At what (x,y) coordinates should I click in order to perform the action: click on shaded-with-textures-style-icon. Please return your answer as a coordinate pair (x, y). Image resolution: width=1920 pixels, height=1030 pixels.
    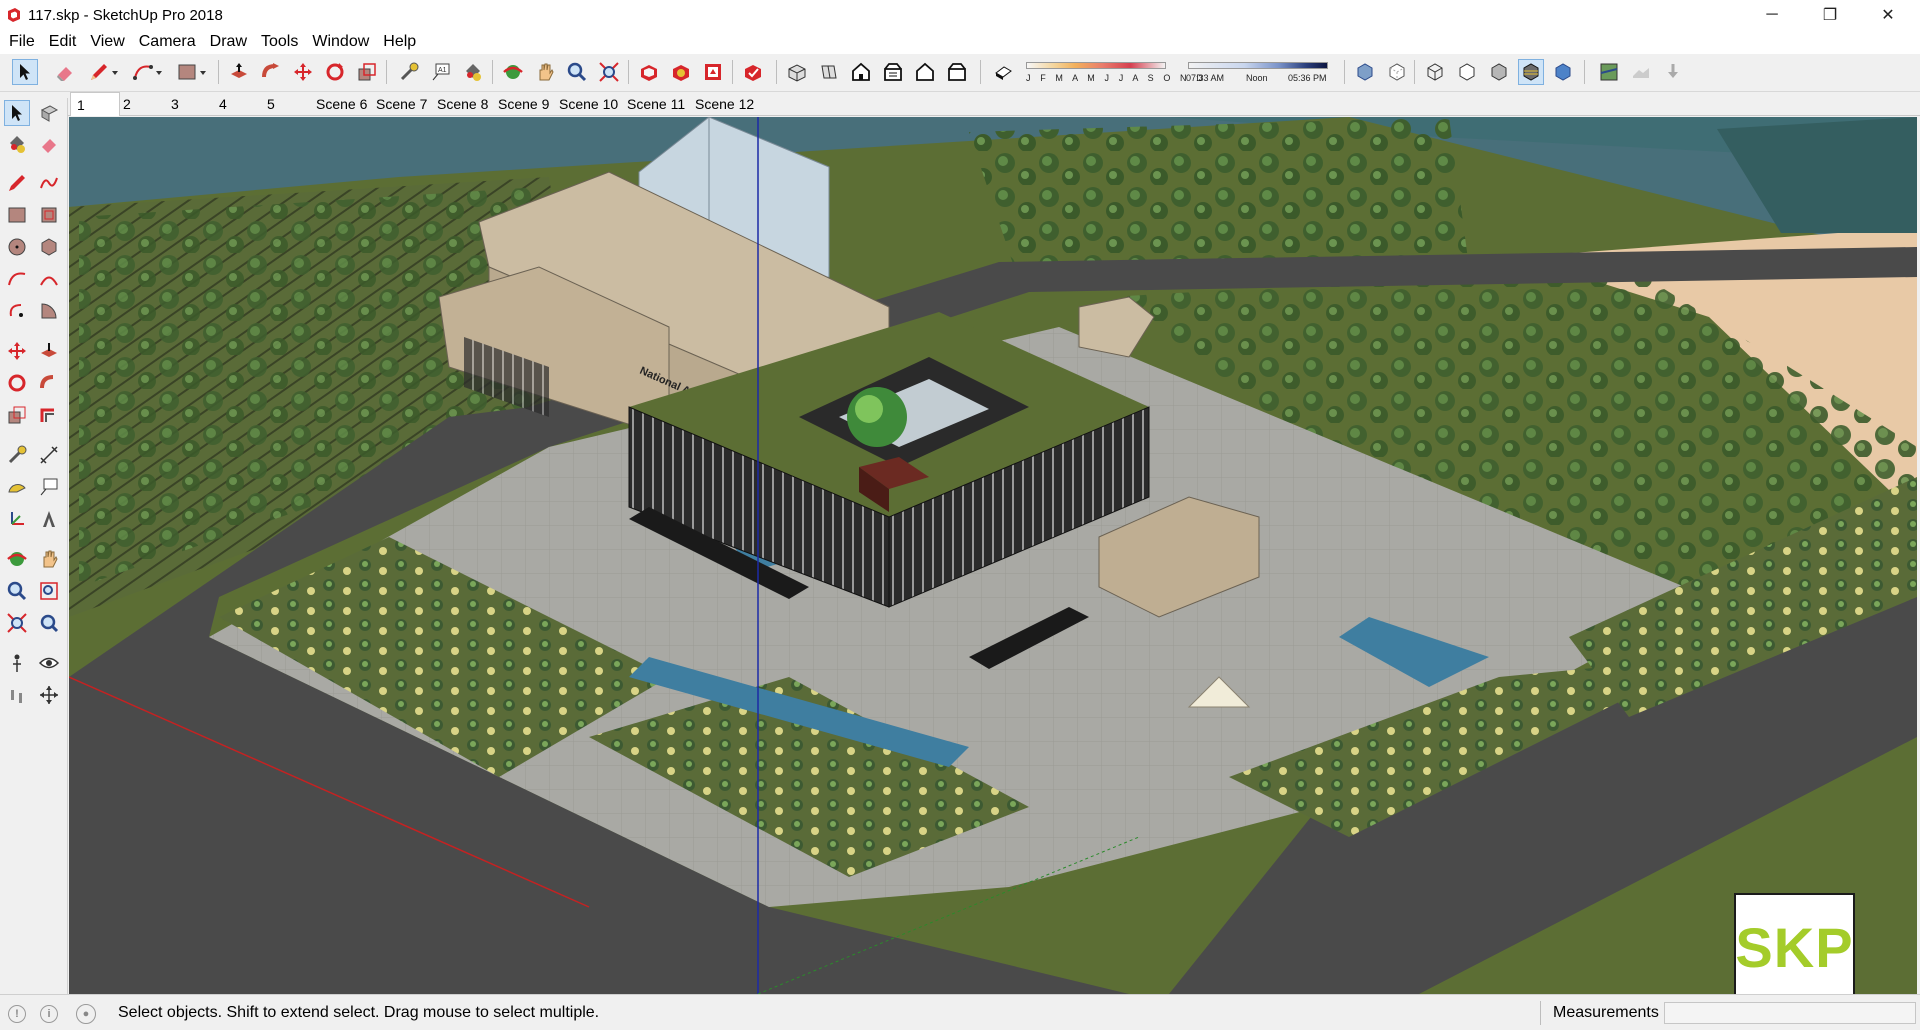
    Looking at the image, I should click on (1531, 72).